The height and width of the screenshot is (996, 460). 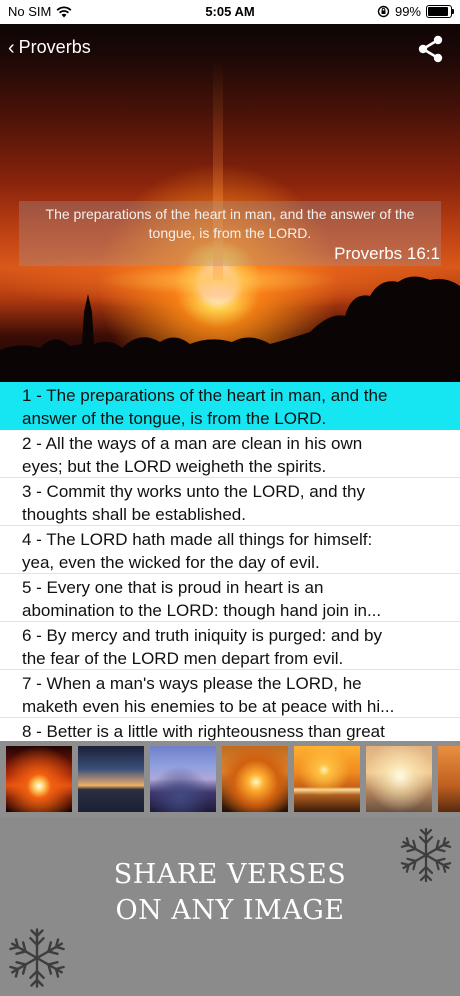 What do you see at coordinates (431, 49) in the screenshot?
I see `share-icon` at bounding box center [431, 49].